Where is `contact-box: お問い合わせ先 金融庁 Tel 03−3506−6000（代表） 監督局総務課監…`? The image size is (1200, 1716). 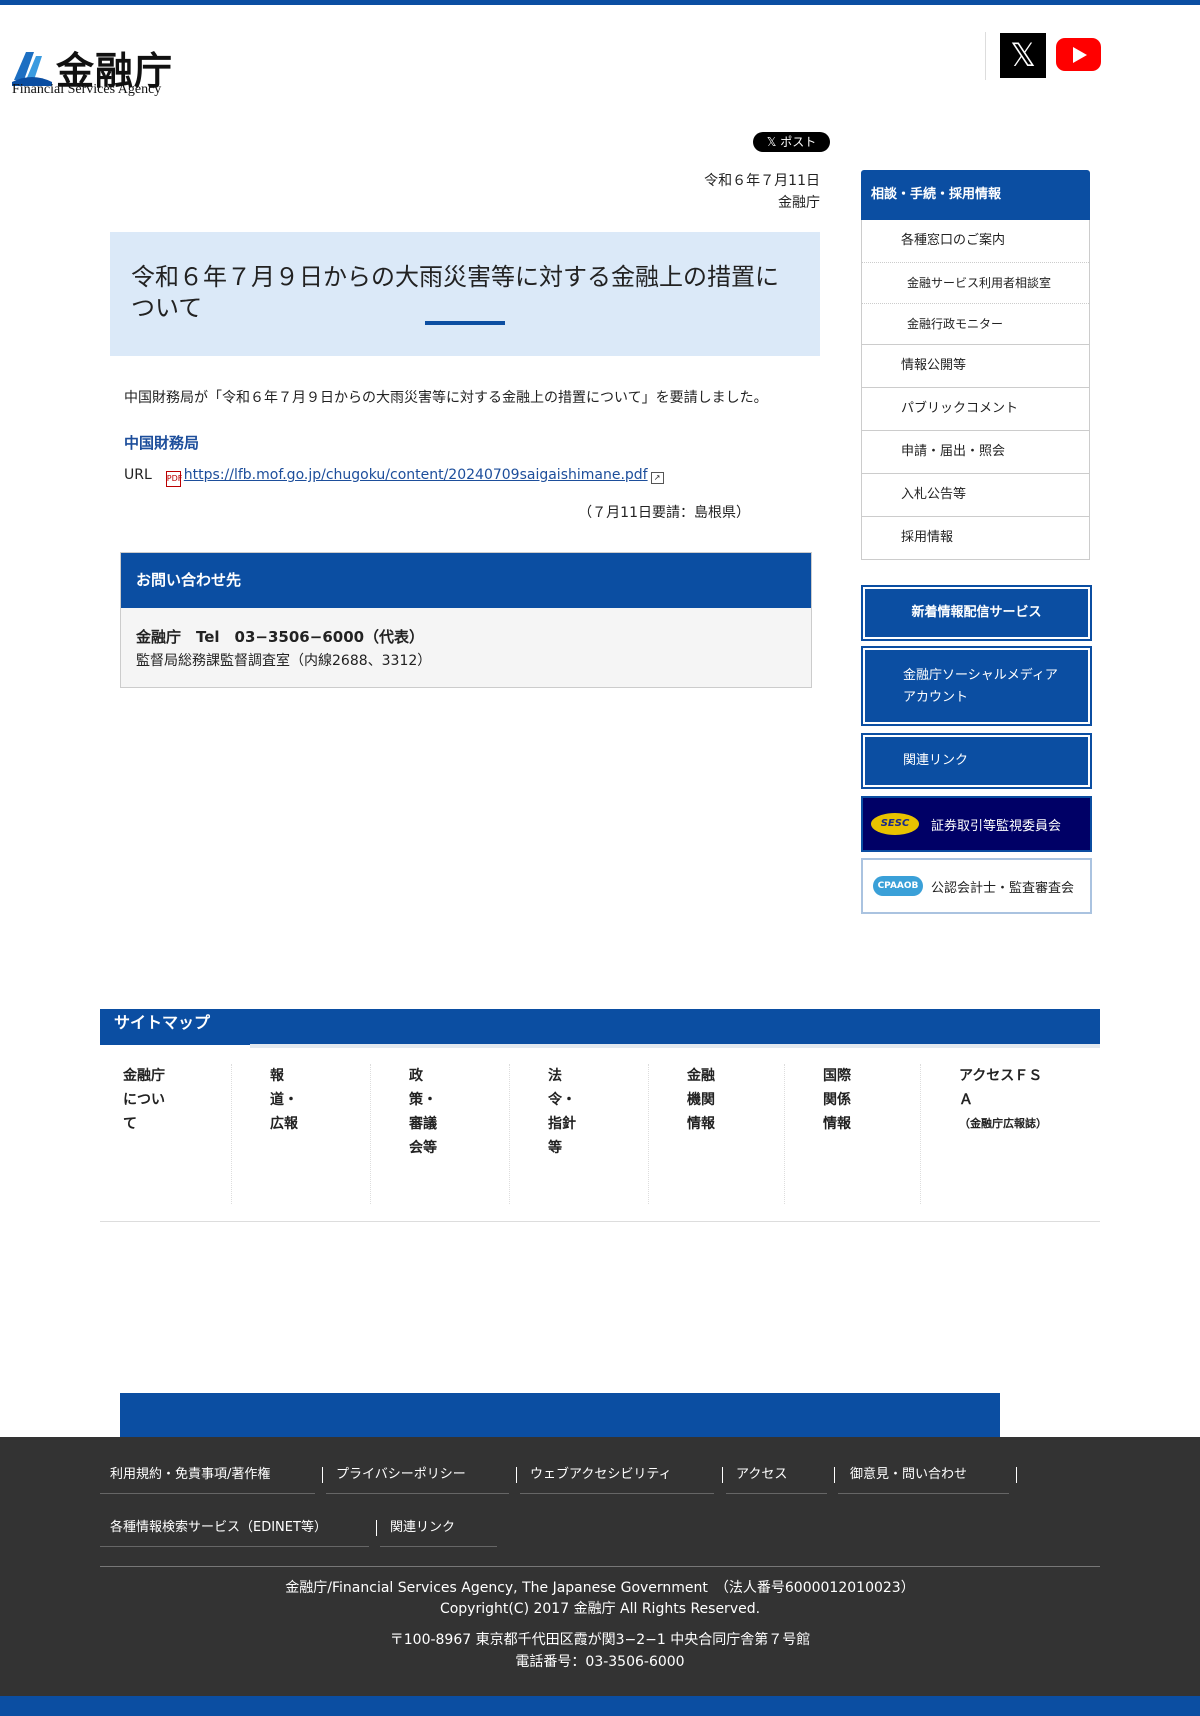 contact-box: お問い合わせ先 金融庁 Tel 03−3506−6000（代表） 監督局総務課監… is located at coordinates (466, 620).